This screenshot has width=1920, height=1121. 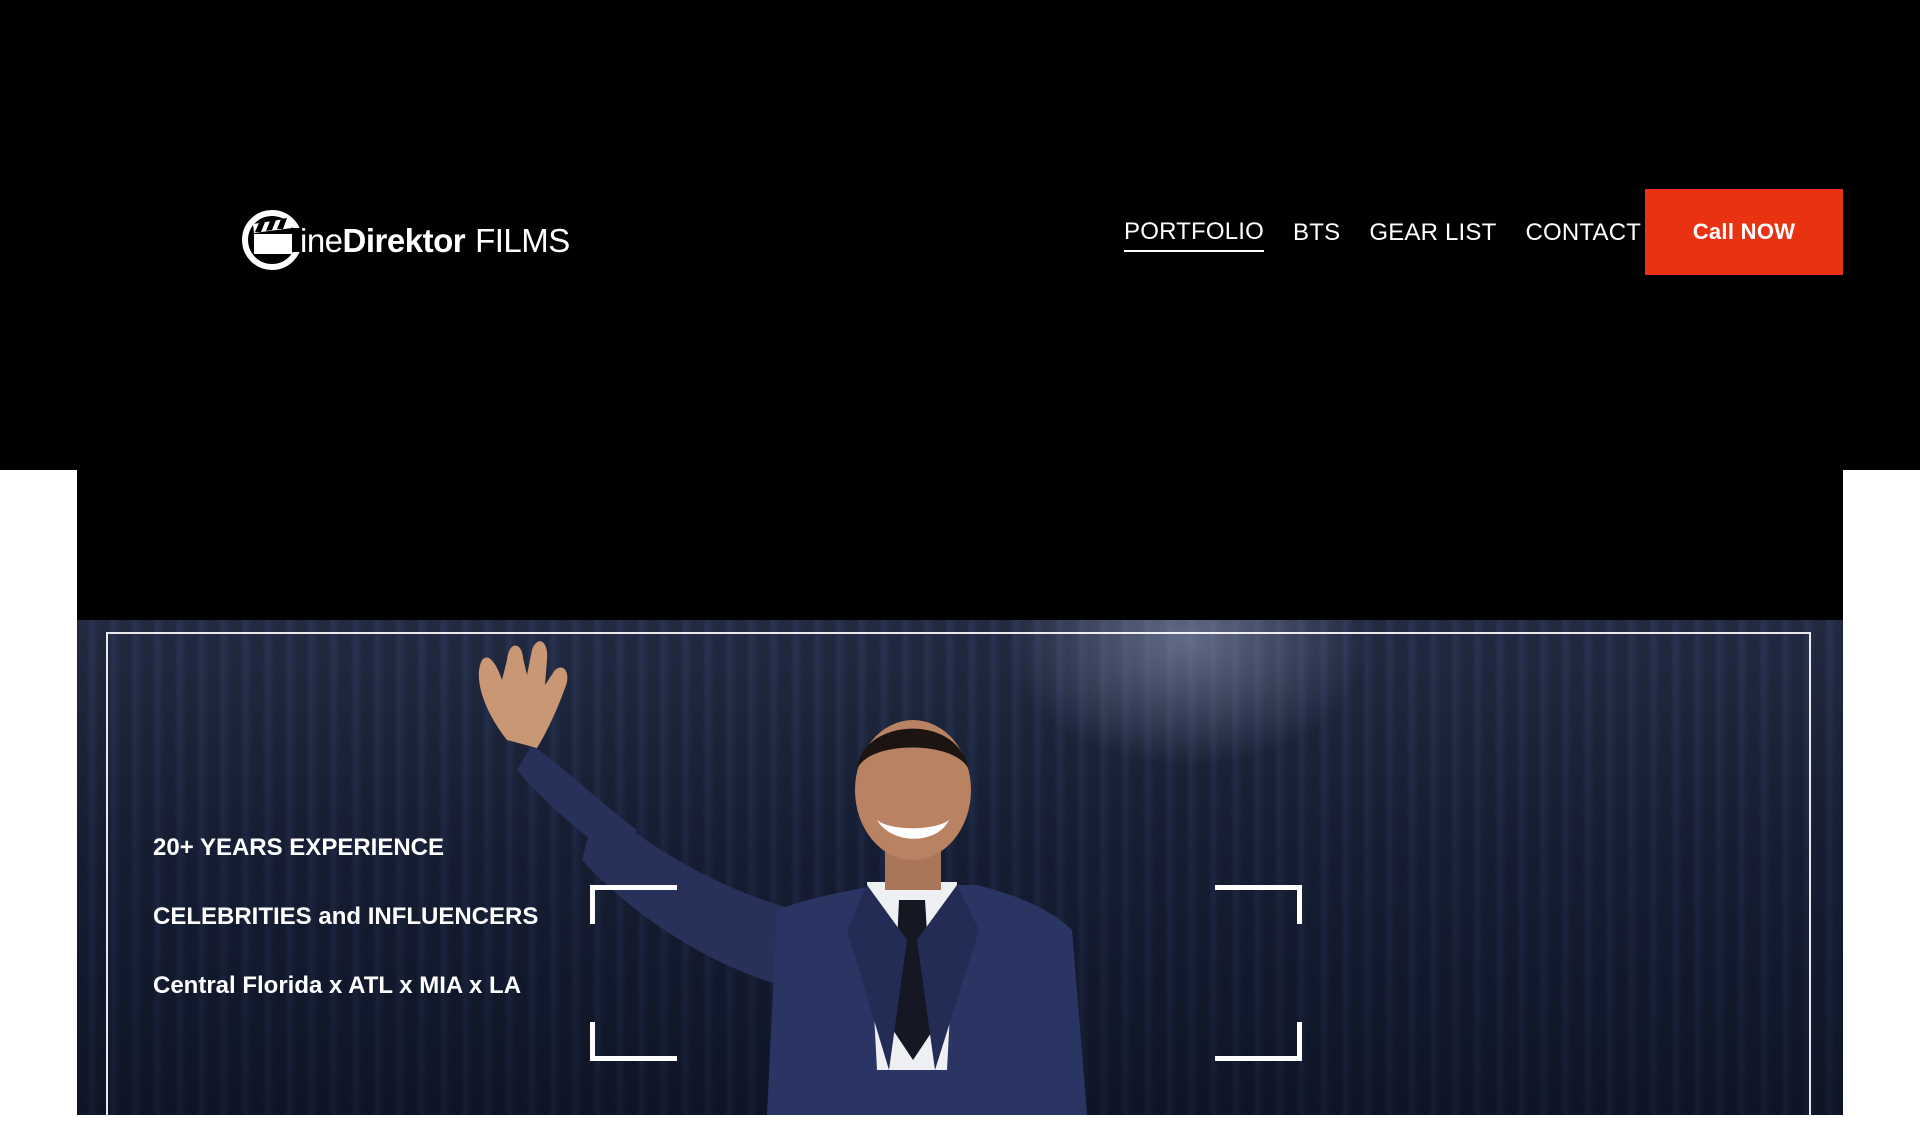 What do you see at coordinates (1584, 235) in the screenshot?
I see `nav-item-contact: CONTACT` at bounding box center [1584, 235].